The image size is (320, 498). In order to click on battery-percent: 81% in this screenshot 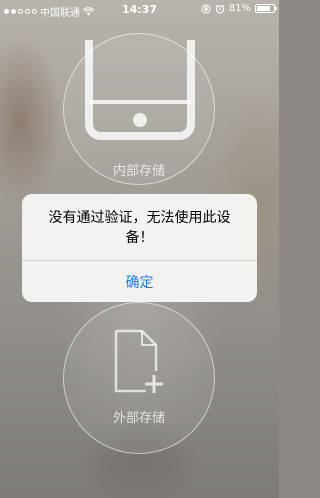, I will do `click(239, 8)`.